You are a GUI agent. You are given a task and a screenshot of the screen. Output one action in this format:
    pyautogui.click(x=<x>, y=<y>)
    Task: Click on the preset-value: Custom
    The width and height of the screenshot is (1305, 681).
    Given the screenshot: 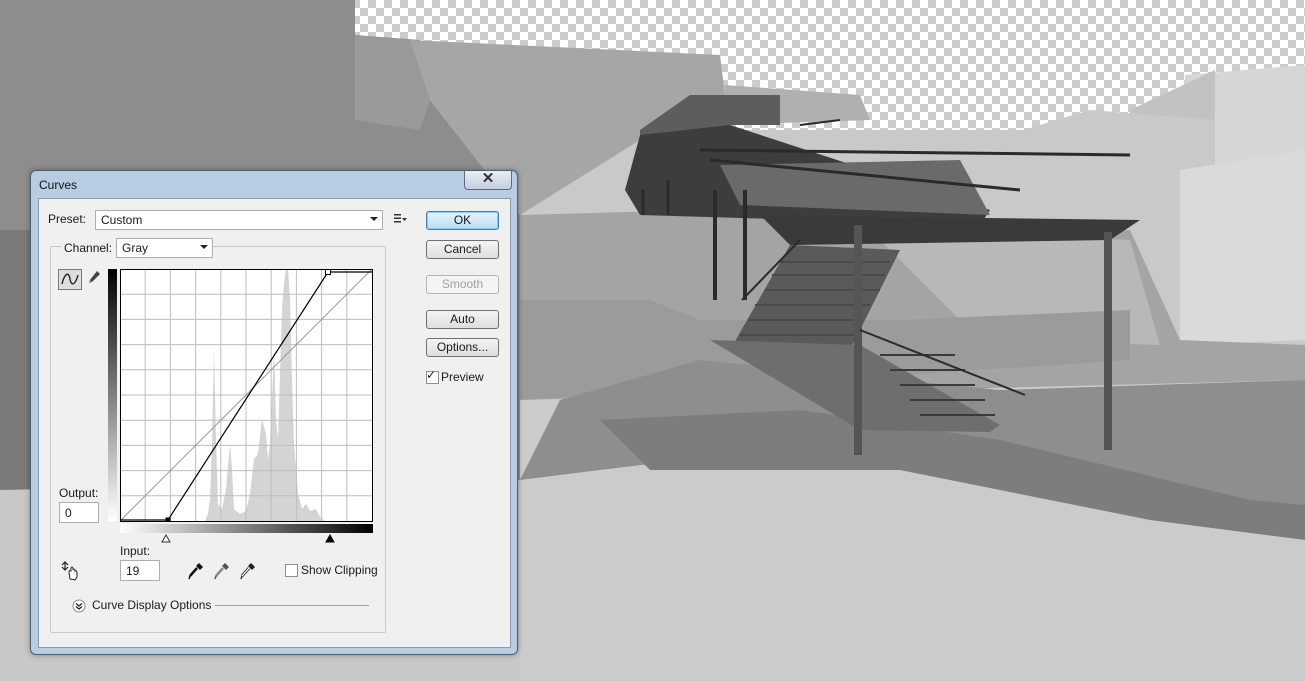 What is the action you would take?
    pyautogui.click(x=122, y=220)
    